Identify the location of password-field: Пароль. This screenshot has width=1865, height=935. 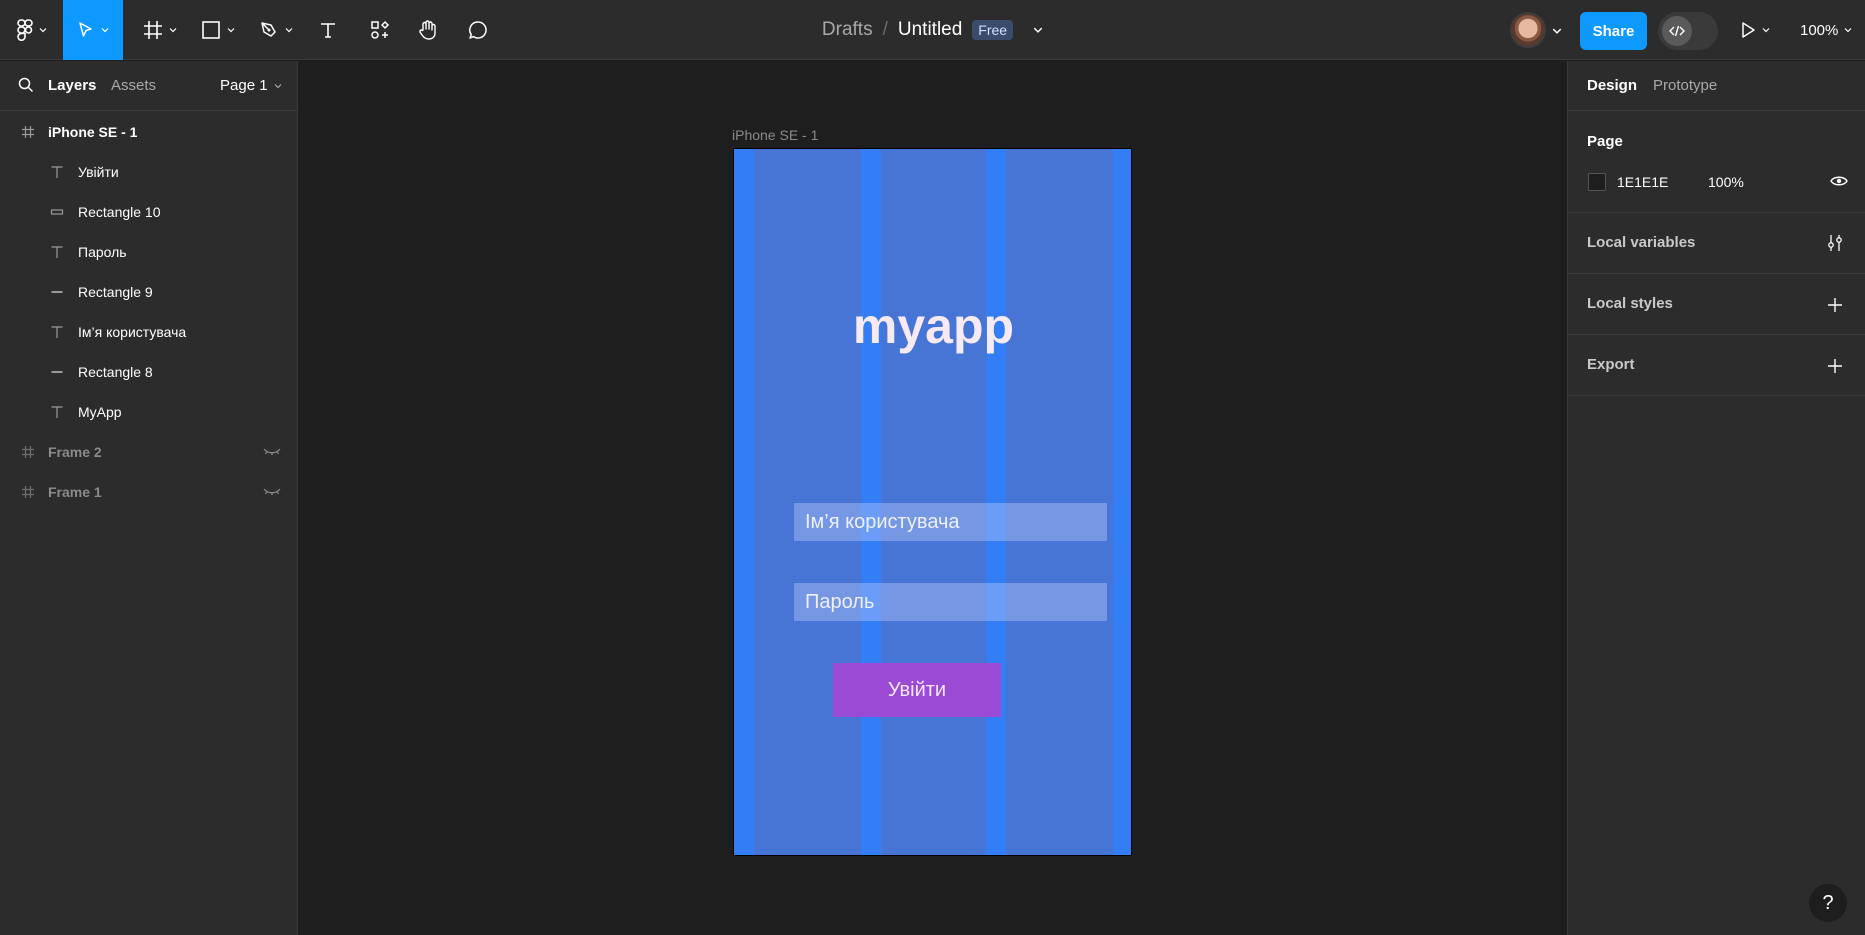
(950, 602).